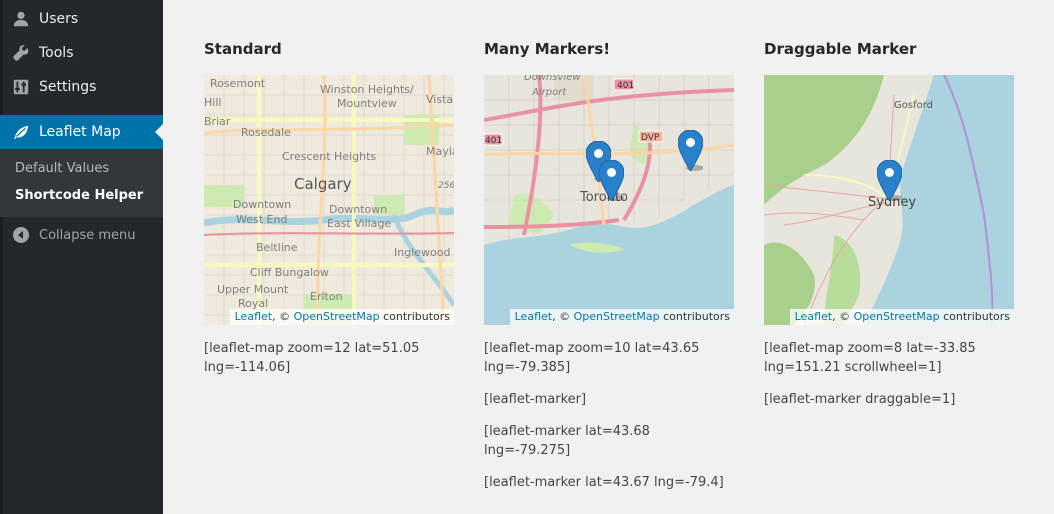 The height and width of the screenshot is (514, 1054). Describe the element at coordinates (913, 105) in the screenshot. I see `map-label: Gosford` at that location.